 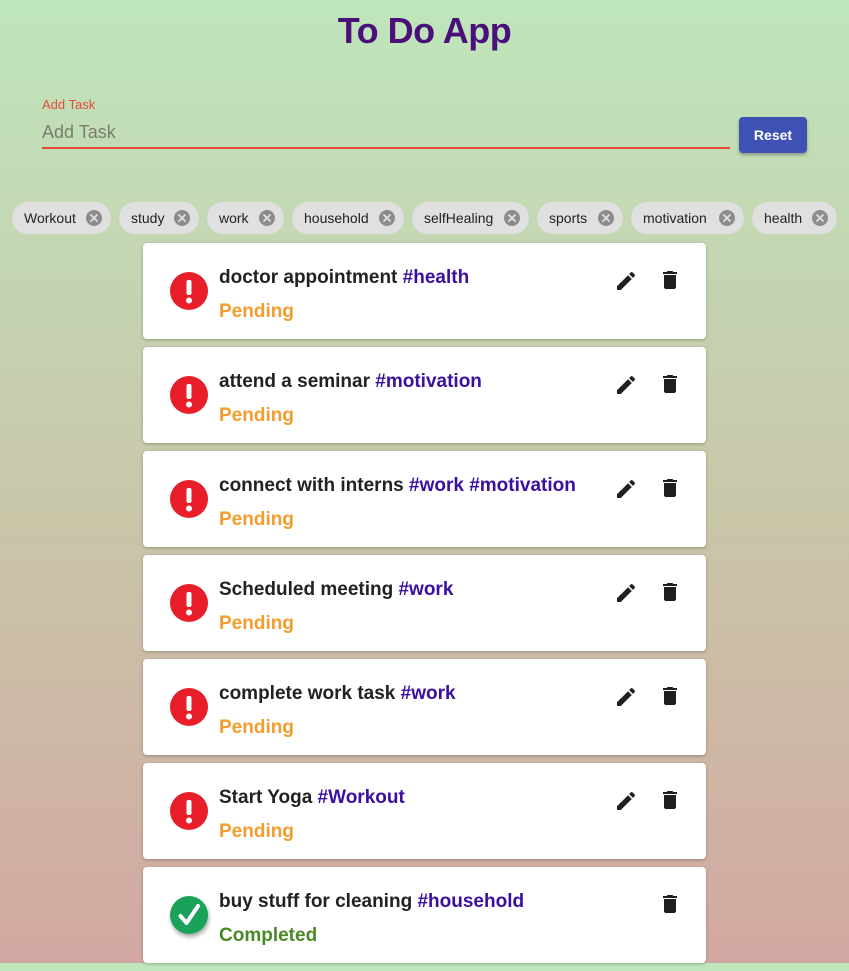 I want to click on tag-chip-label: household, so click(x=336, y=218).